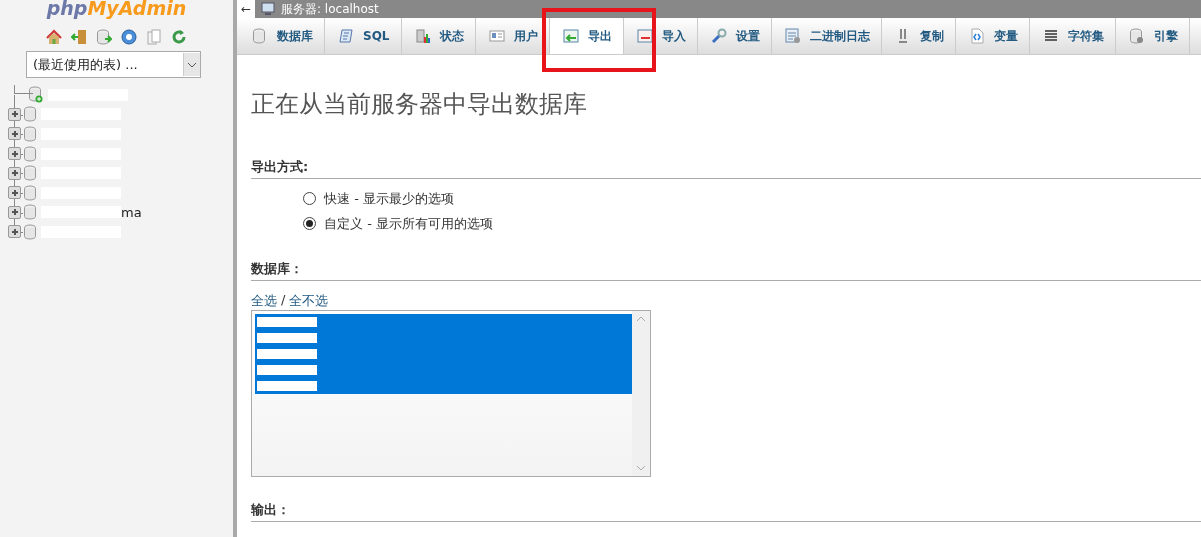 Image resolution: width=1201 pixels, height=537 pixels. What do you see at coordinates (734, 36) in the screenshot?
I see `nav-tab: 设置` at bounding box center [734, 36].